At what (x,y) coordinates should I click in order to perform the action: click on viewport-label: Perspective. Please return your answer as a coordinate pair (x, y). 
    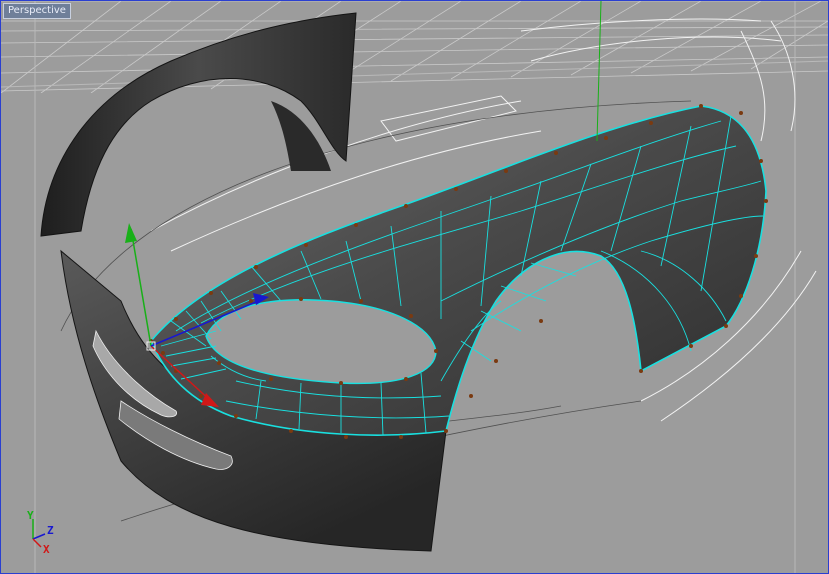
    Looking at the image, I should click on (37, 11).